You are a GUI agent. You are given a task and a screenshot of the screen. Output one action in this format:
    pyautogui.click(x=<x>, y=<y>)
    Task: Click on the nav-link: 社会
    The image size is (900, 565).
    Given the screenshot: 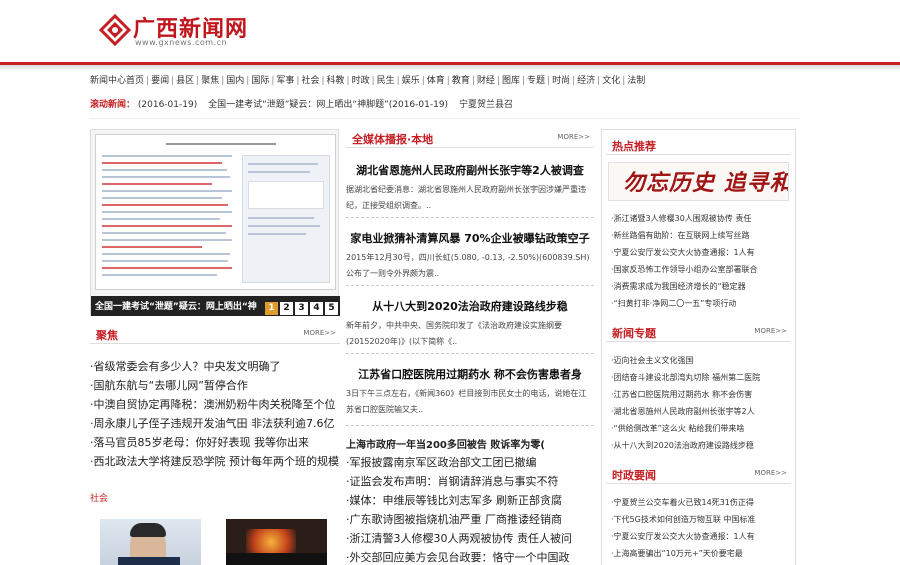 What is the action you would take?
    pyautogui.click(x=310, y=79)
    